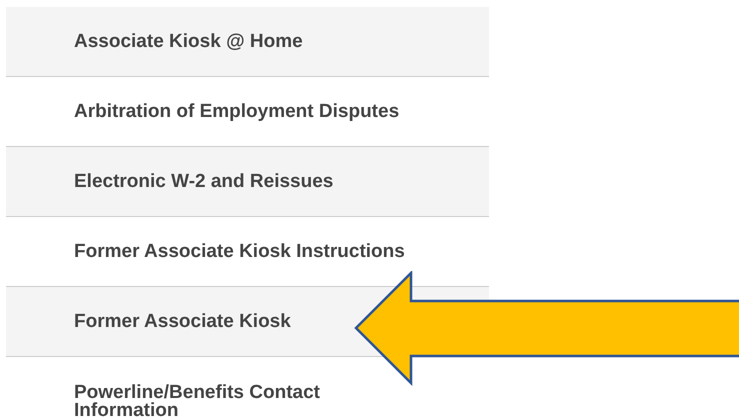  What do you see at coordinates (197, 401) in the screenshot?
I see `menu-item-label: Powerline/Benefits Contact Information` at bounding box center [197, 401].